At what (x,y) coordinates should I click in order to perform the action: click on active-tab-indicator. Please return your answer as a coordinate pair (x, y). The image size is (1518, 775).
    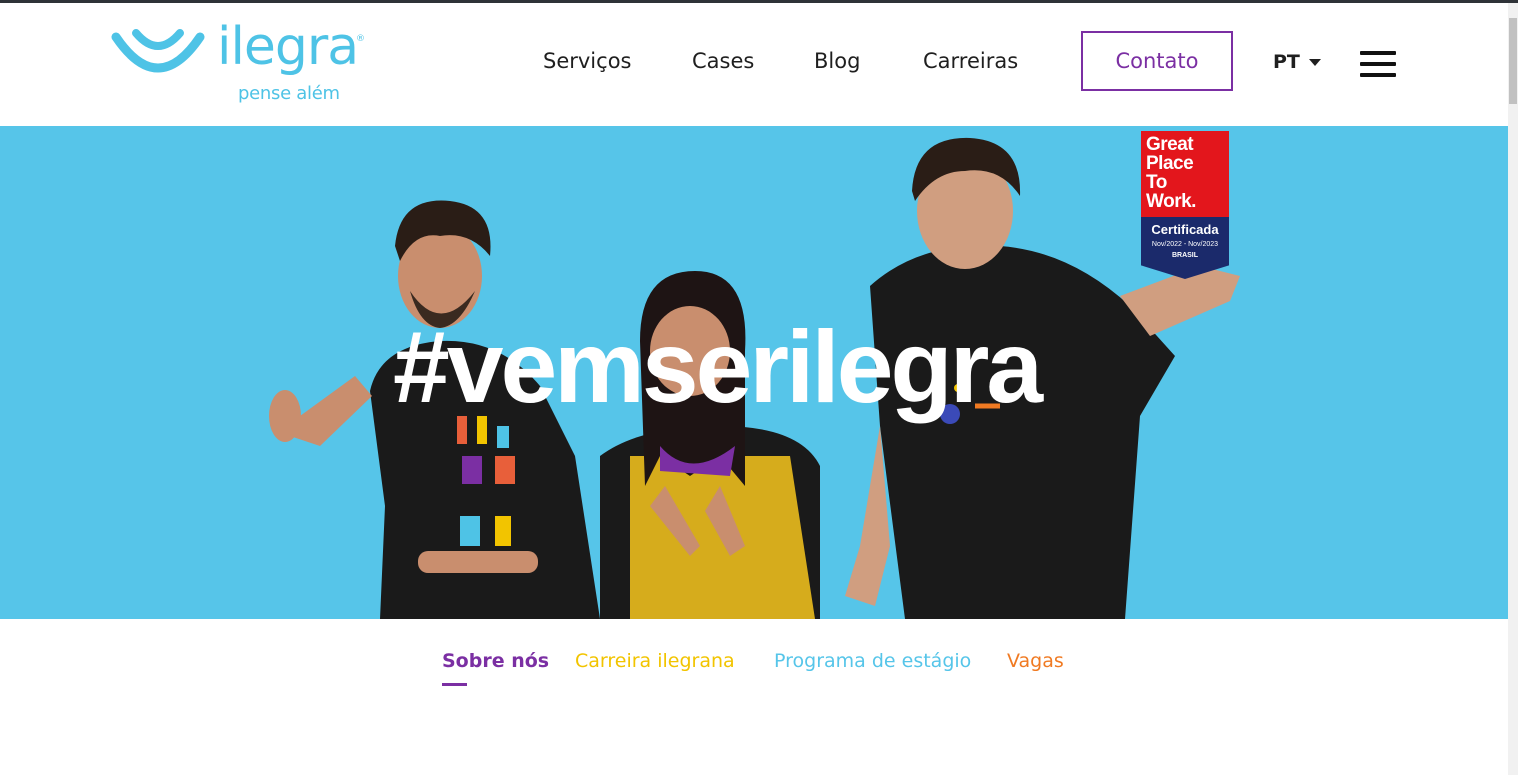
    Looking at the image, I should click on (454, 684).